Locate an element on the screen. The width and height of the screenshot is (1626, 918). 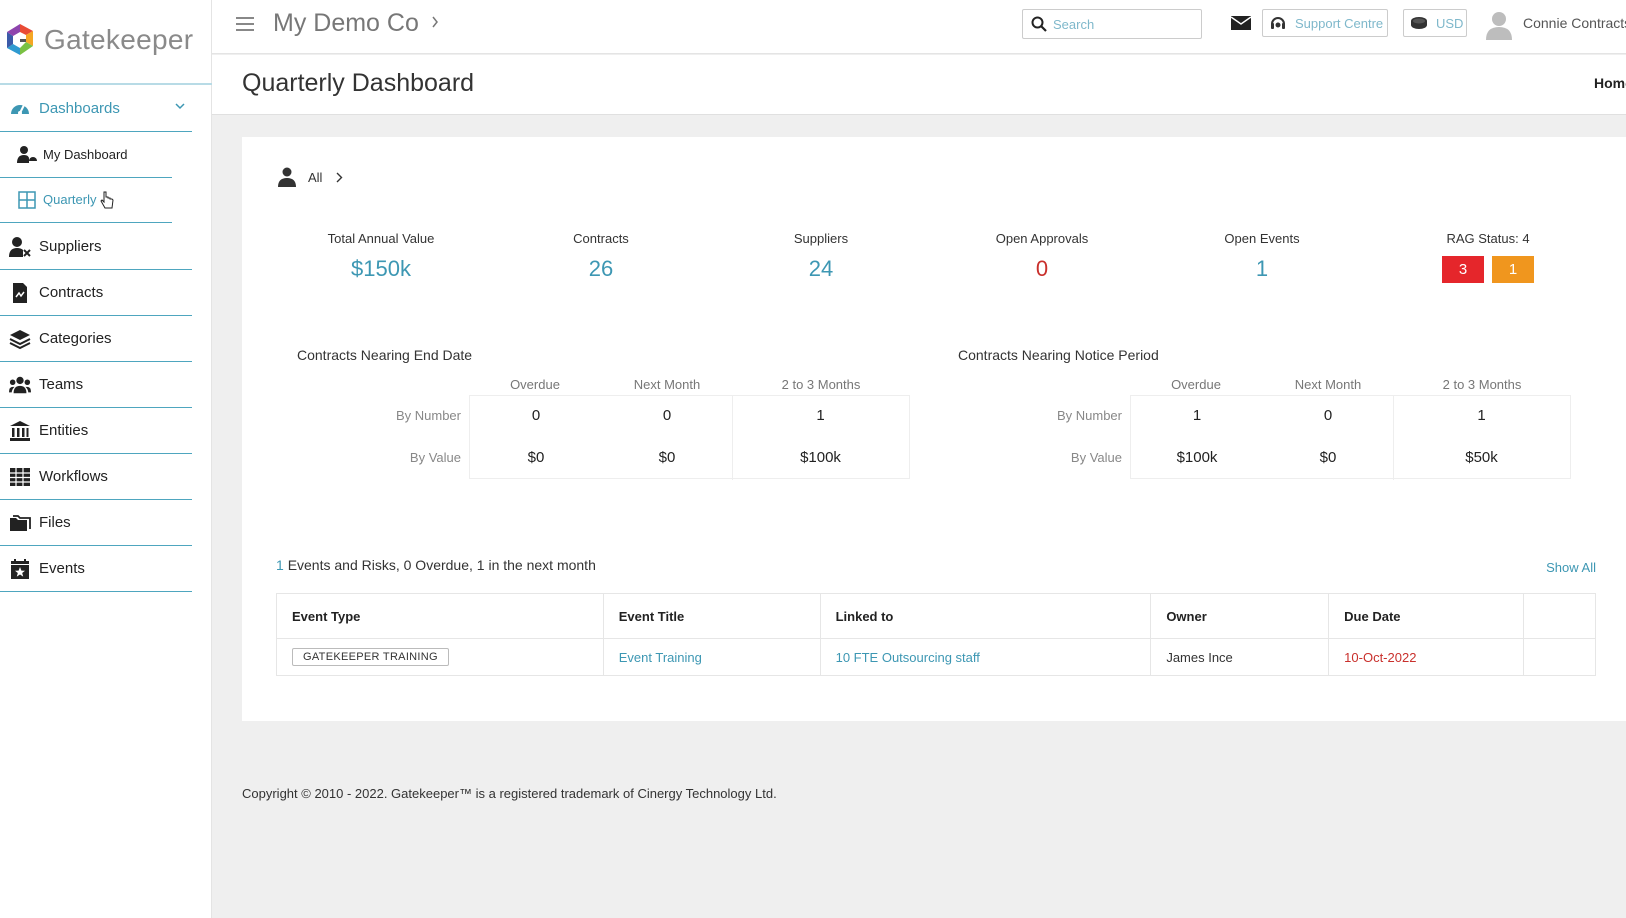
user-tools-icon is located at coordinates (20, 247).